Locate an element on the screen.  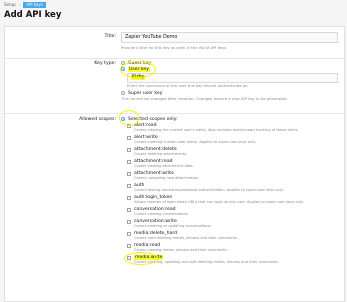
breadcrumb-item-api-keys: API keys is located at coordinates (34, 4).